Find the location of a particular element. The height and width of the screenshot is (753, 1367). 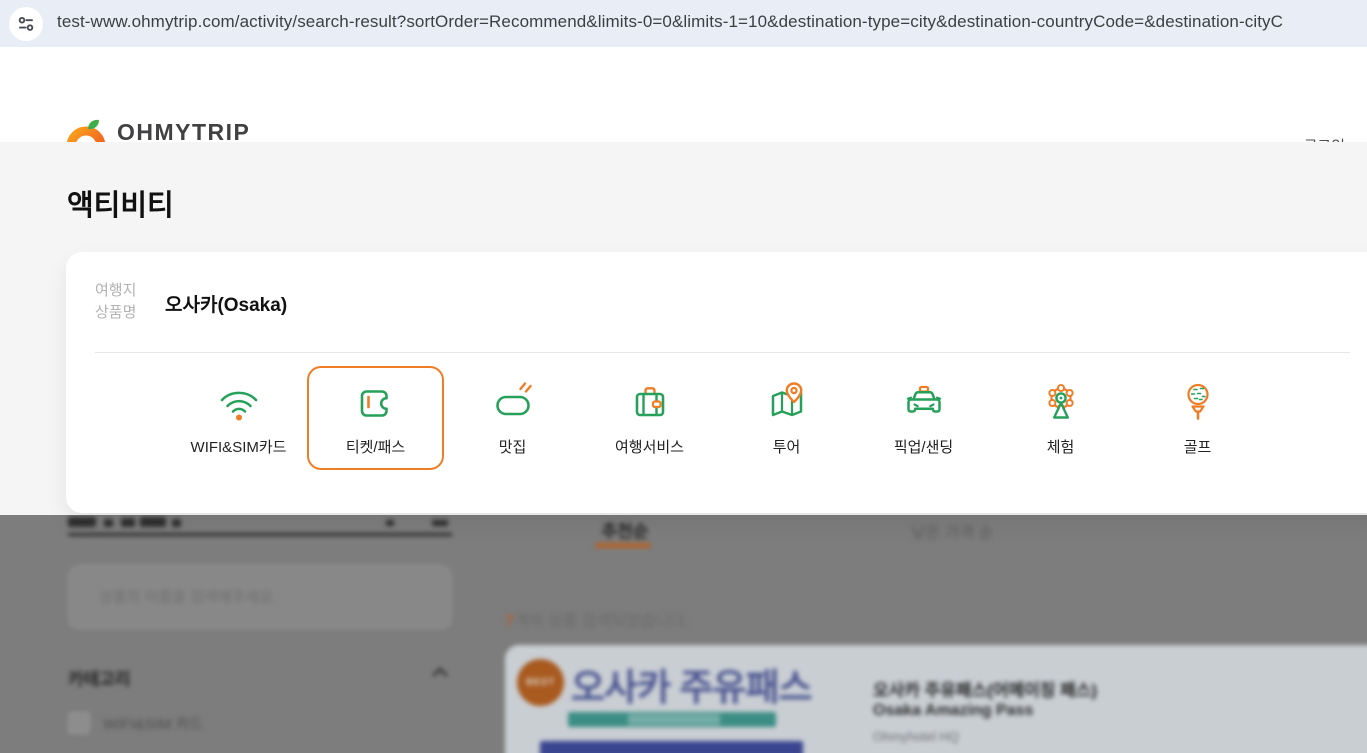

product-subtitle: Osaka Amazing Pass is located at coordinates (953, 710).